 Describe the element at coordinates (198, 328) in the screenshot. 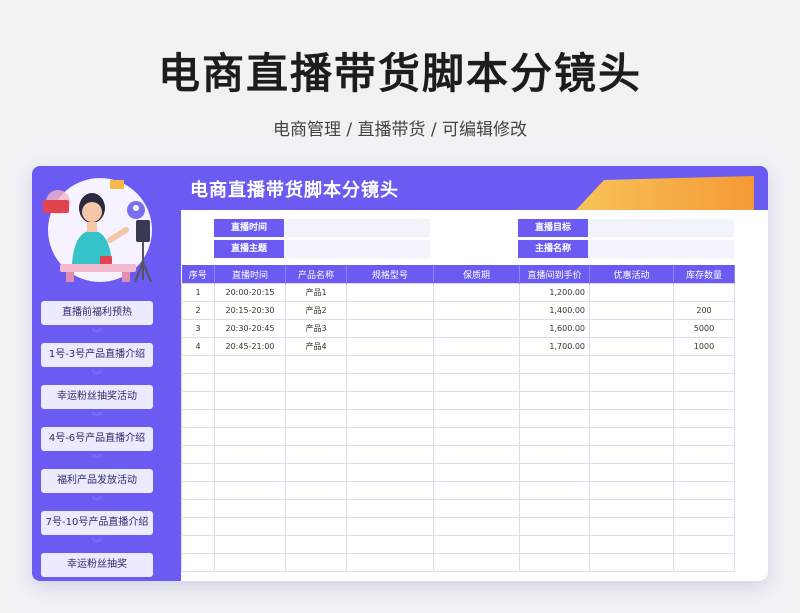

I see `table-cell: 3` at that location.